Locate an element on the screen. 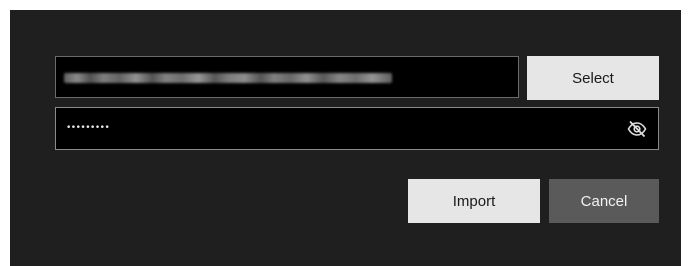 This screenshot has height=266, width=692. eye-off-icon is located at coordinates (637, 129).